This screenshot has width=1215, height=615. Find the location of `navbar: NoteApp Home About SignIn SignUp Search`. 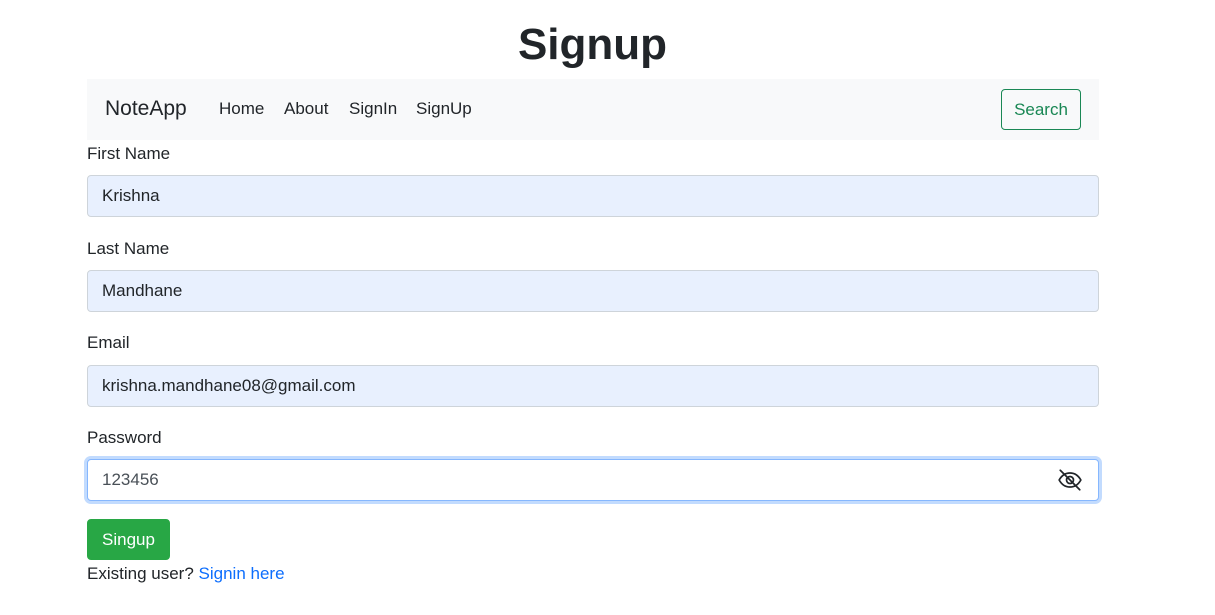

navbar: NoteApp Home About SignIn SignUp Search is located at coordinates (593, 109).